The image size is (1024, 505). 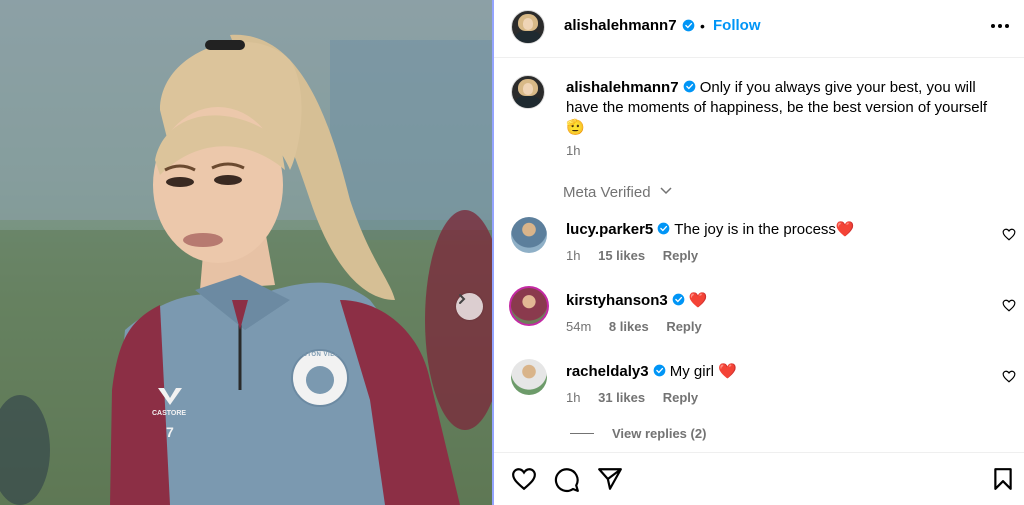 I want to click on comment-text: ❤️, so click(x=698, y=300).